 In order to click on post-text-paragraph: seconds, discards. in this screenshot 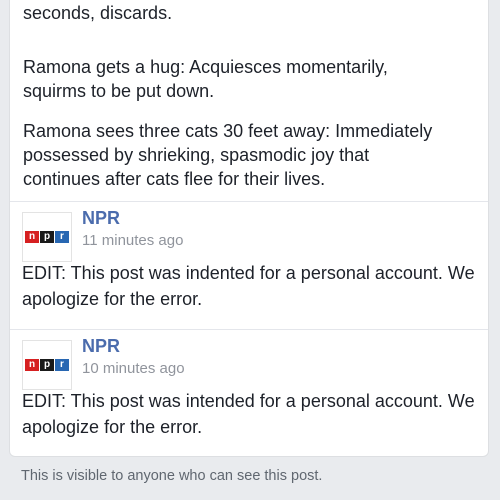, I will do `click(98, 13)`.